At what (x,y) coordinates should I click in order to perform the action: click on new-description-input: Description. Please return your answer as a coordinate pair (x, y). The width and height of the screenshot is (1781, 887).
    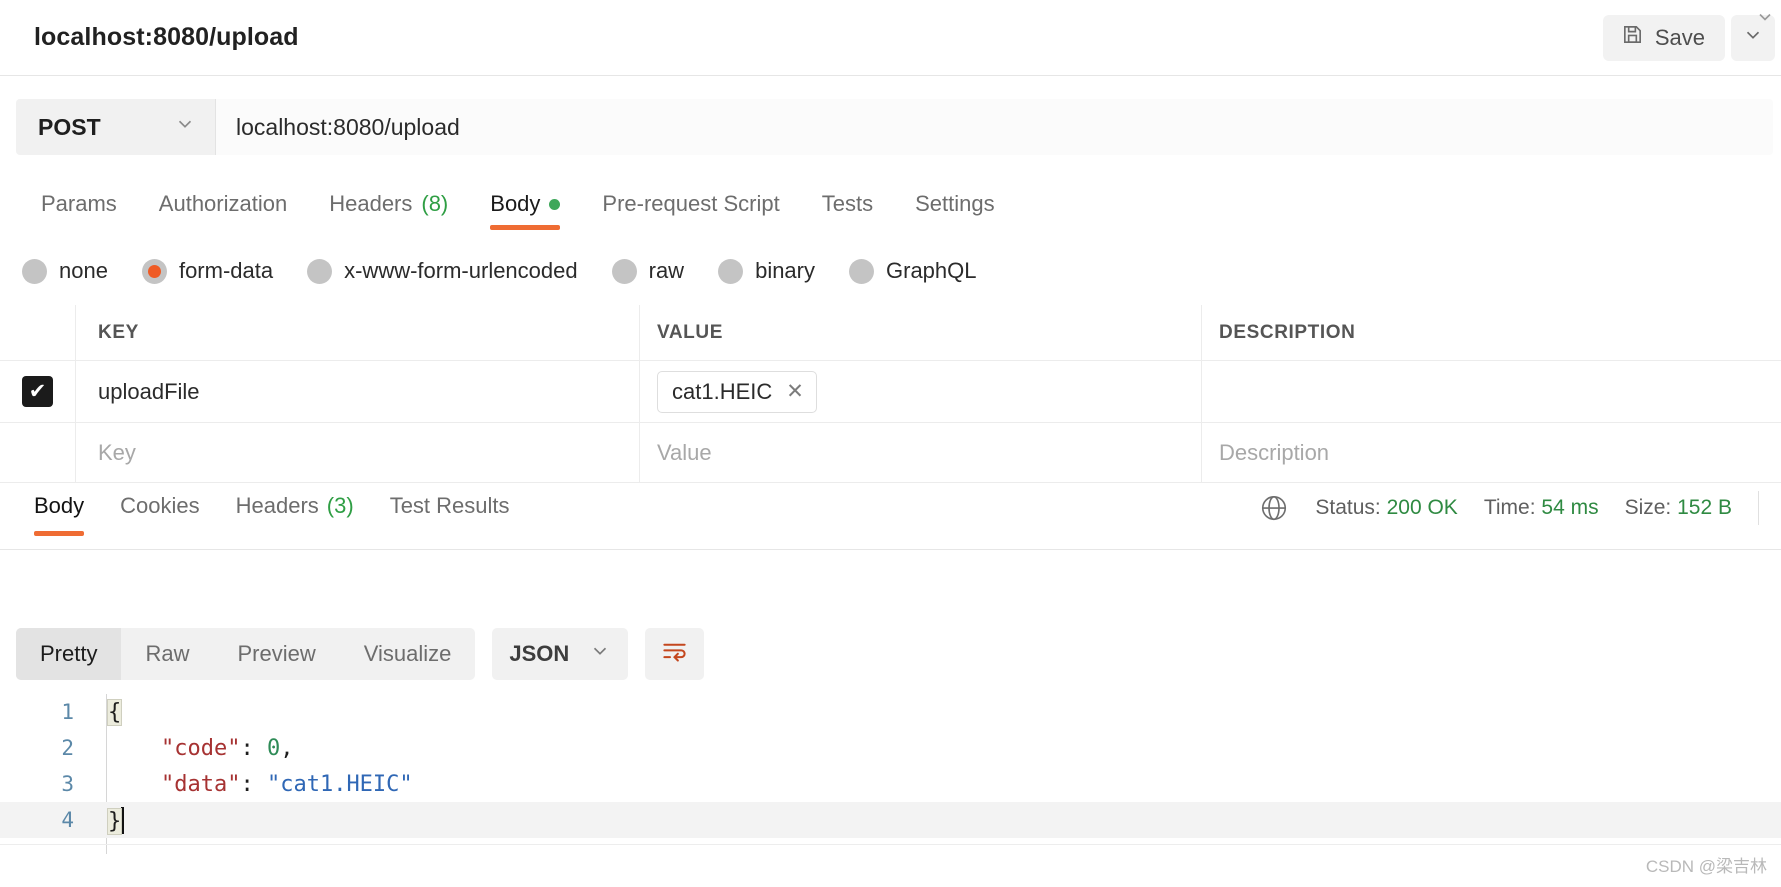
    Looking at the image, I should click on (1491, 452).